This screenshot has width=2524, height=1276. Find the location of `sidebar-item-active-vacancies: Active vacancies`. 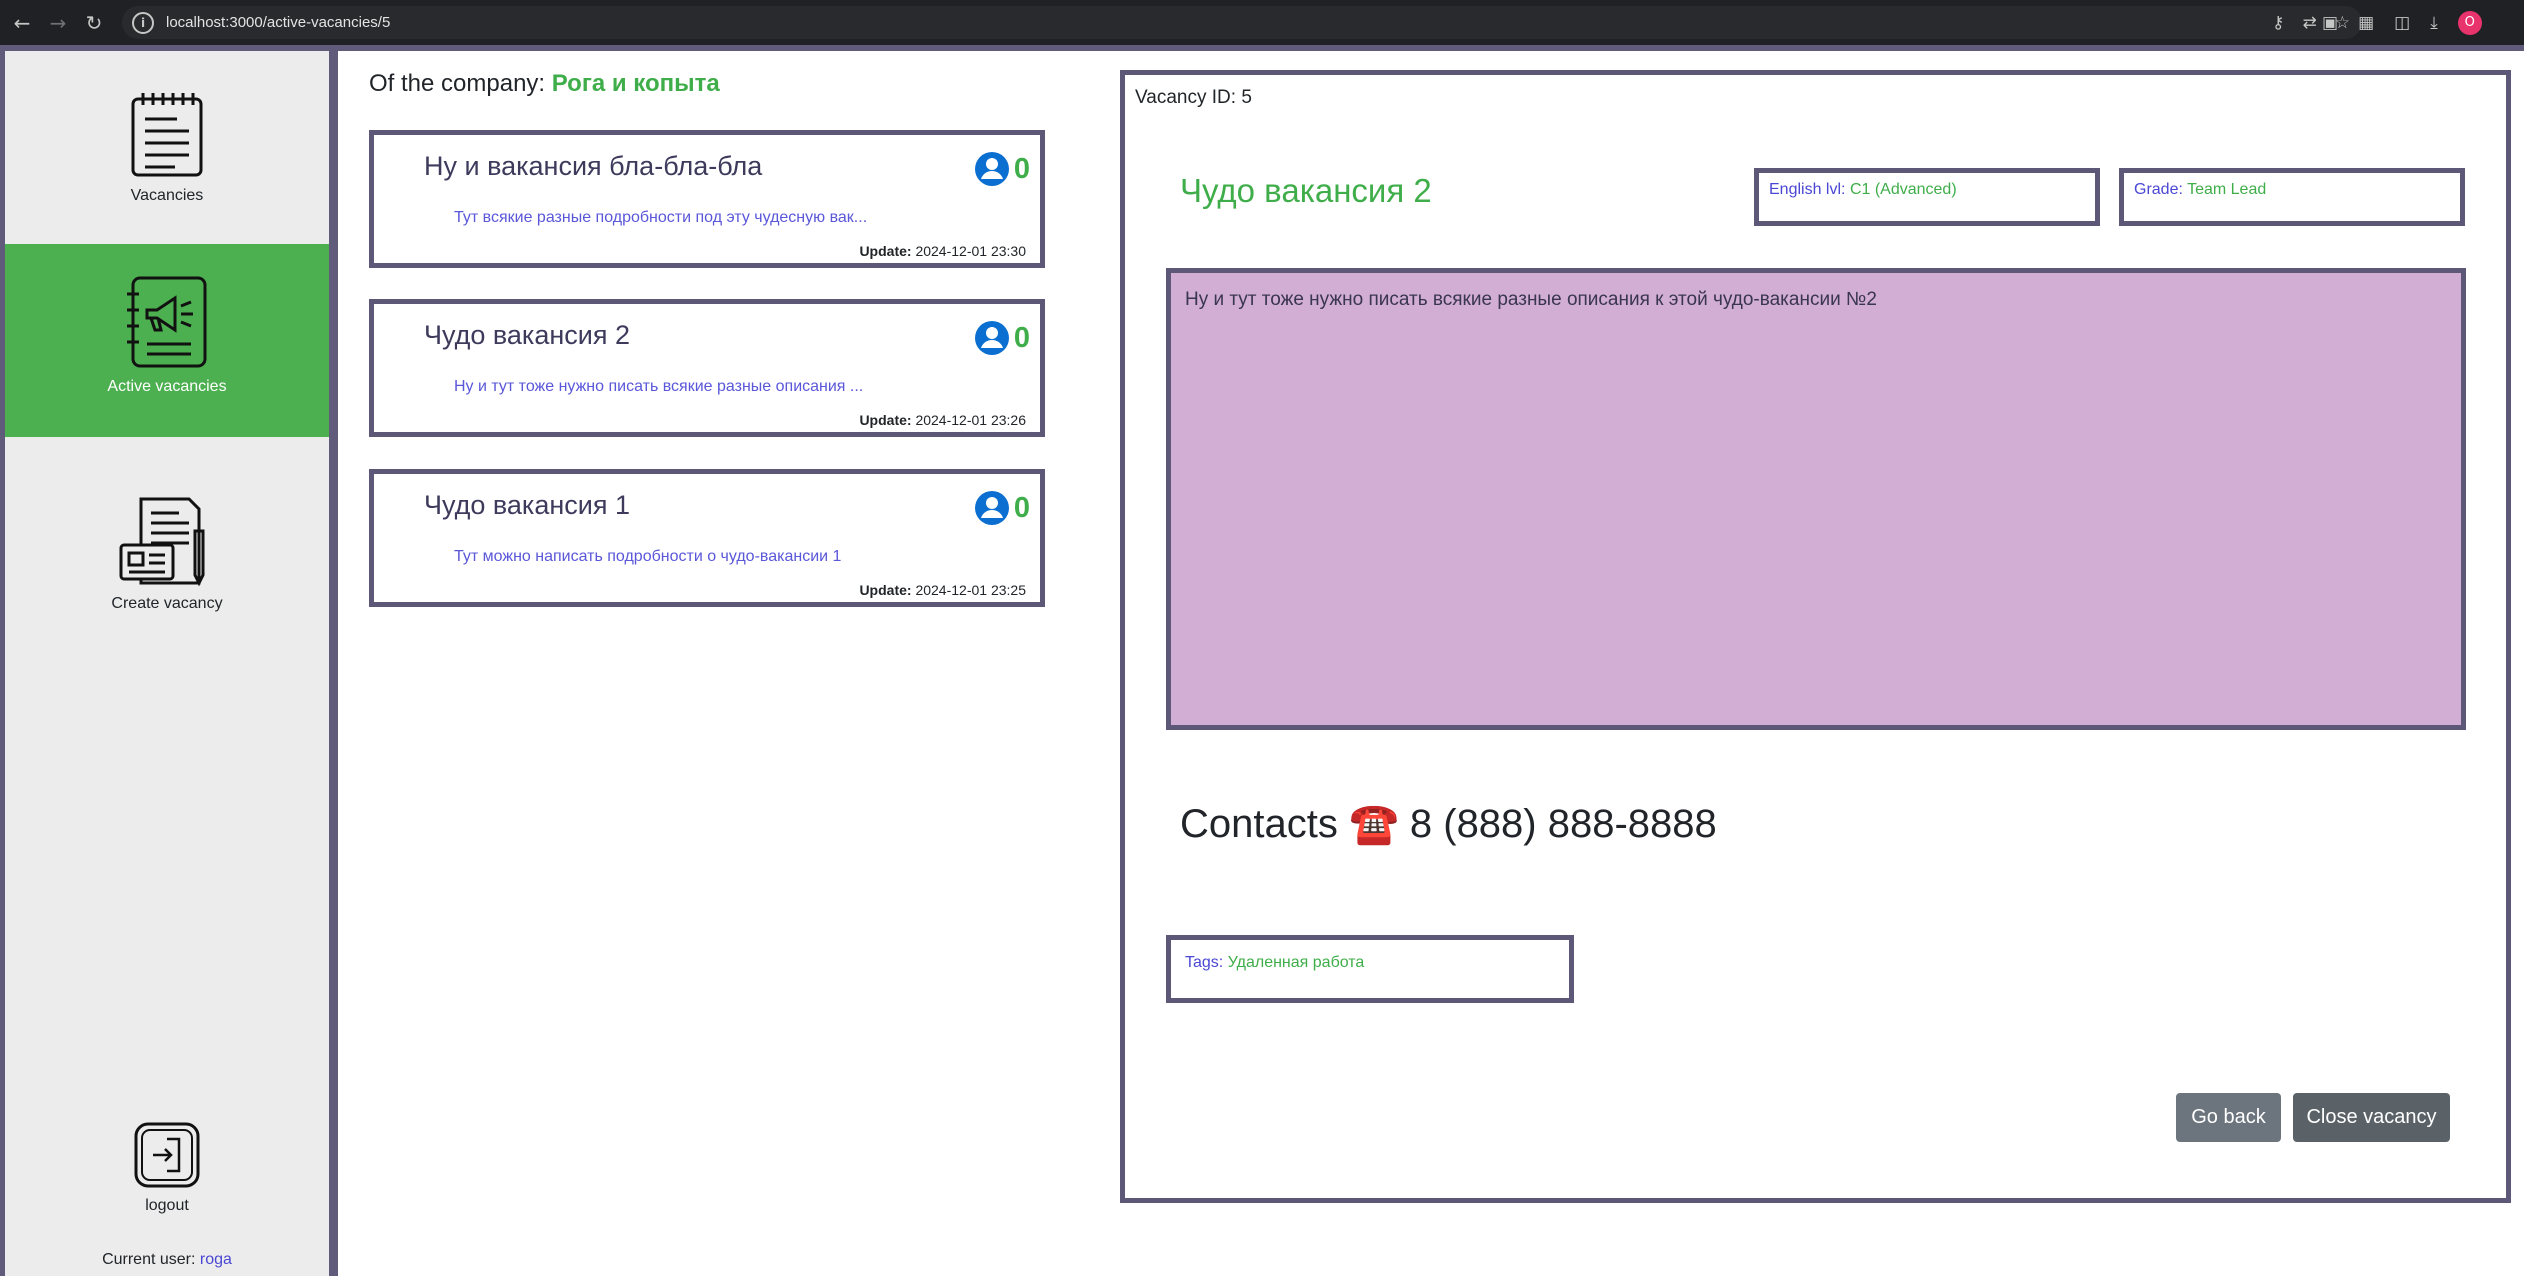

sidebar-item-active-vacancies: Active vacancies is located at coordinates (167, 340).